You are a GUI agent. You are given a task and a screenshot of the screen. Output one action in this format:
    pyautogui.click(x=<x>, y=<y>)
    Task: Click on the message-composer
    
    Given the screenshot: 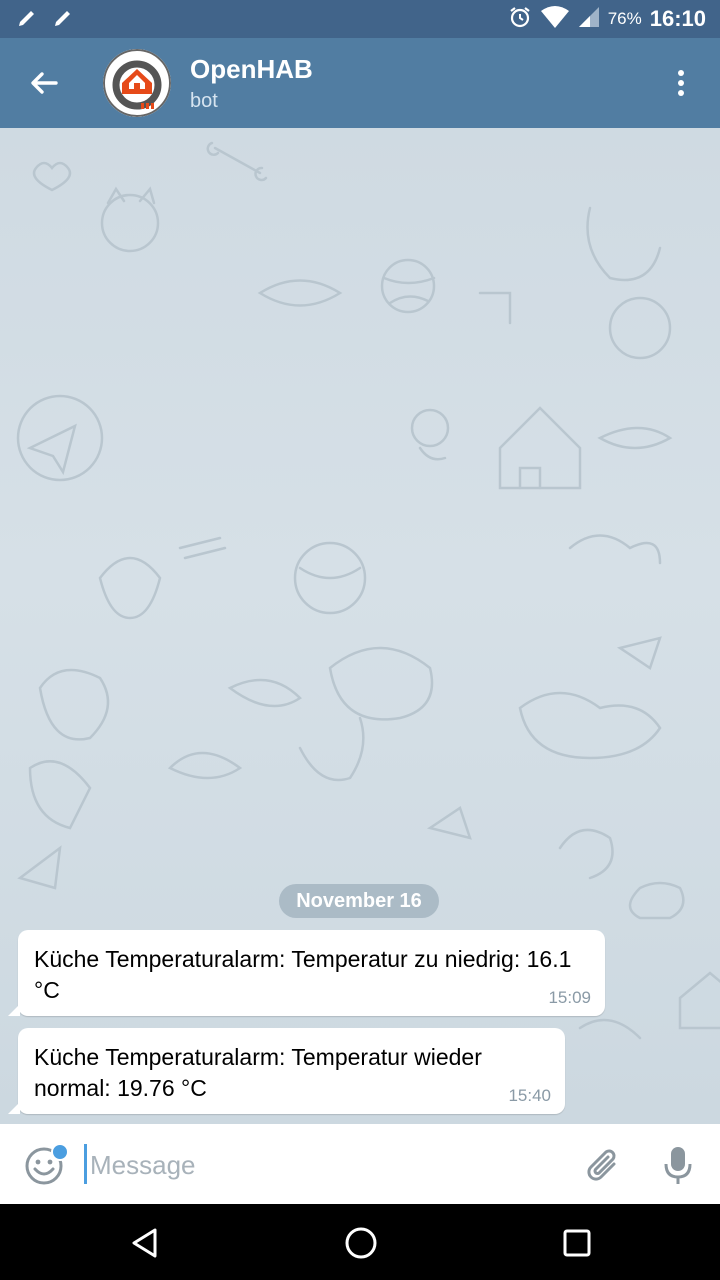 What is the action you would take?
    pyautogui.click(x=360, y=1164)
    